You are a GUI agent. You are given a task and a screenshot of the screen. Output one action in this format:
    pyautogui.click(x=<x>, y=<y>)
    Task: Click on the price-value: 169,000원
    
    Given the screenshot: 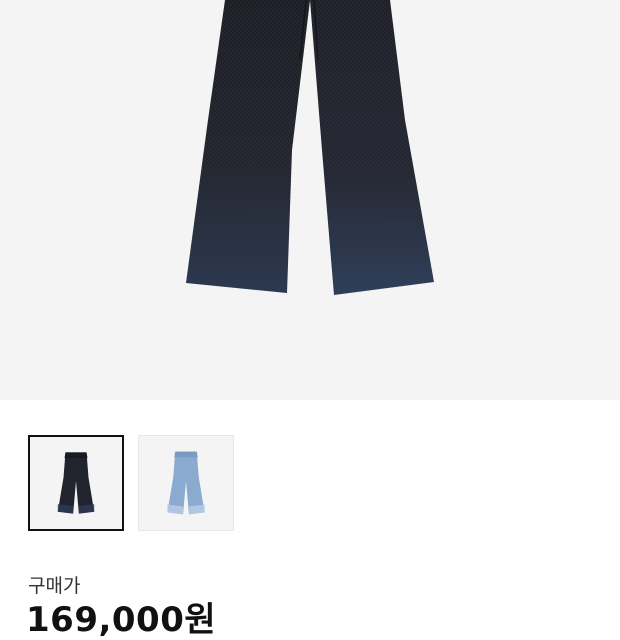 What is the action you would take?
    pyautogui.click(x=121, y=620)
    